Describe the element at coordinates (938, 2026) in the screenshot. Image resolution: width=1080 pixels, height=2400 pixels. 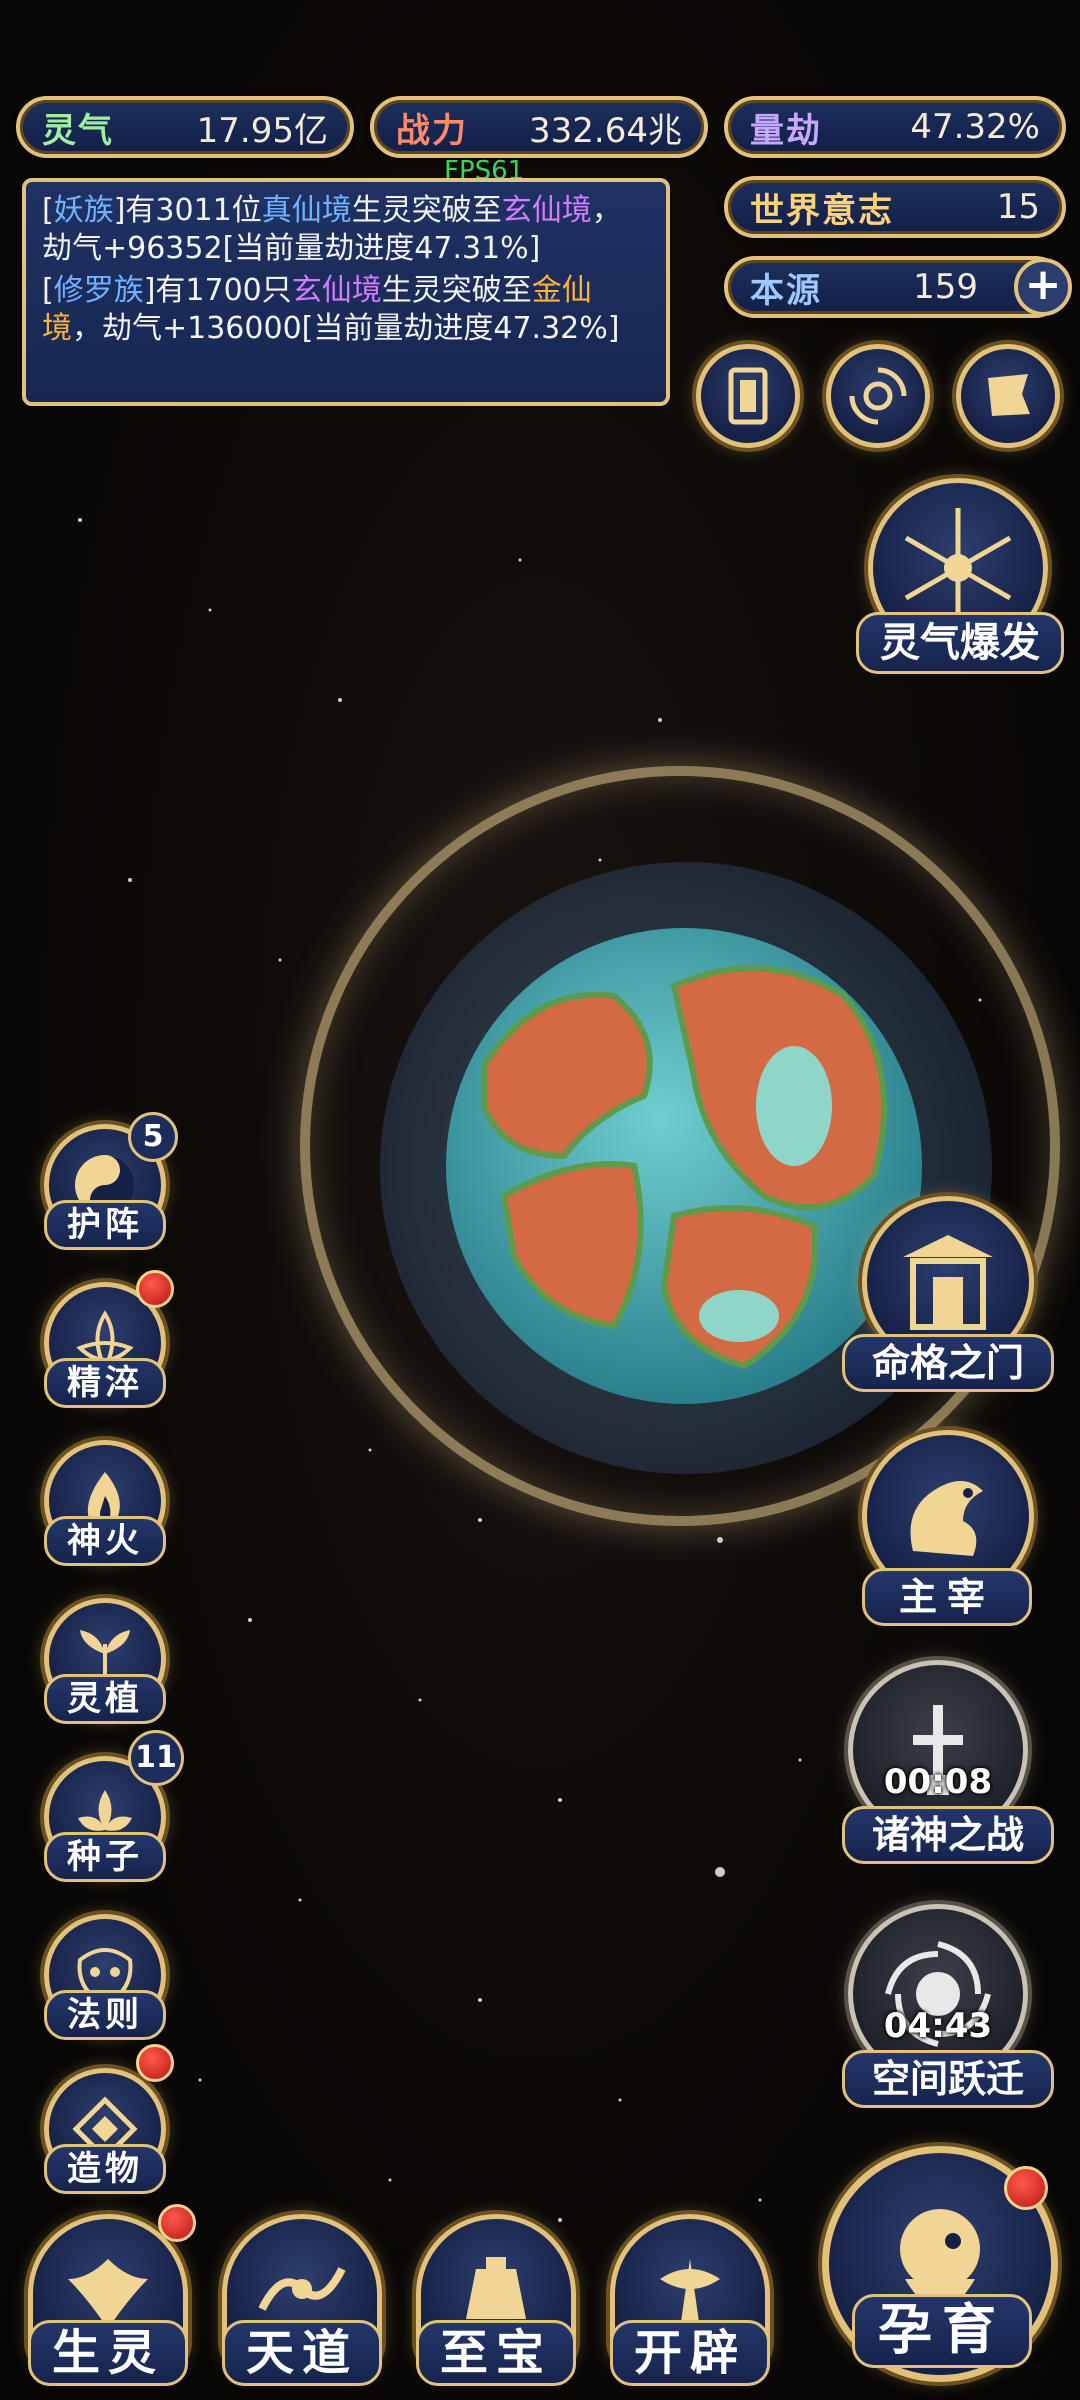
I see `space-jump-timer: 04:43` at that location.